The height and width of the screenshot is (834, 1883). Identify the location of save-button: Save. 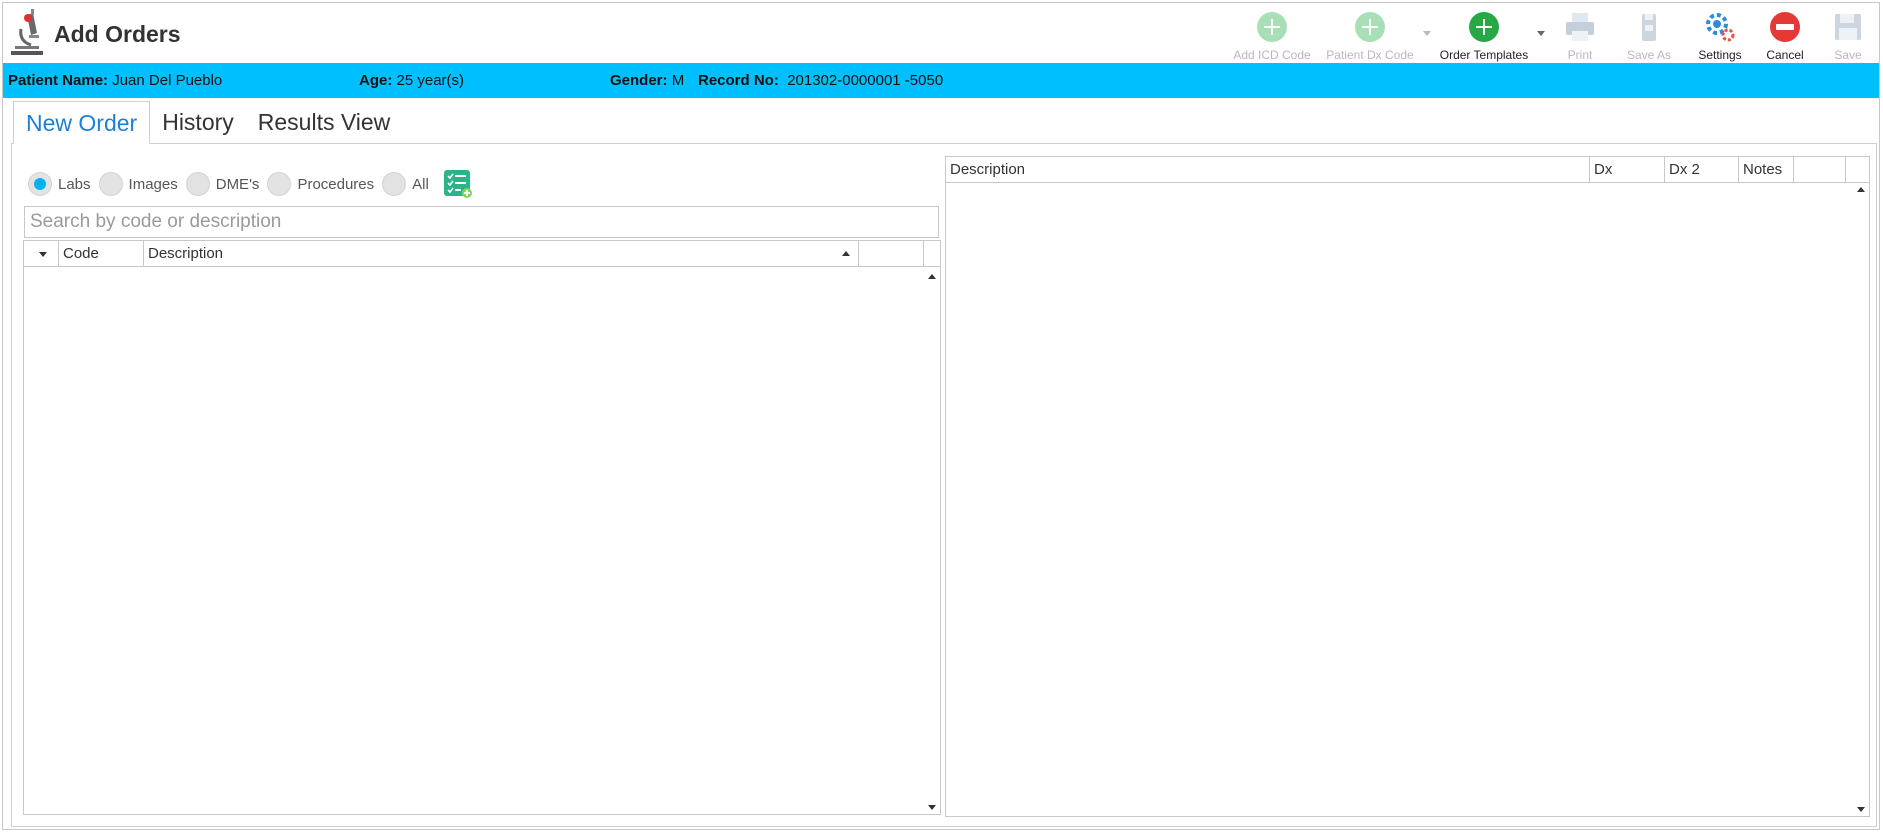
(1848, 35).